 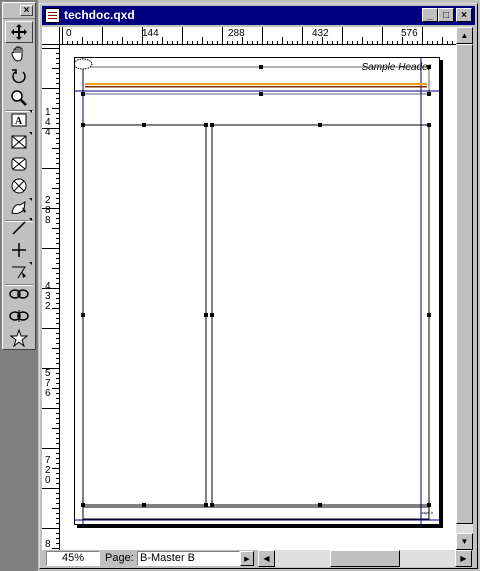 What do you see at coordinates (48, 132) in the screenshot?
I see `ruler-label: 4` at bounding box center [48, 132].